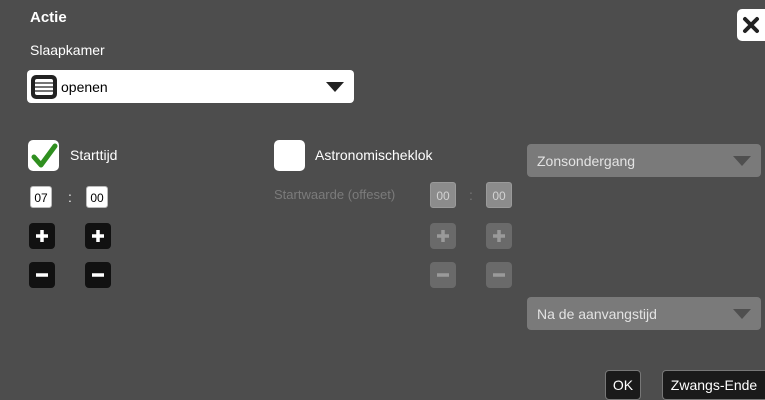 The height and width of the screenshot is (400, 765). I want to click on time-relation-select-value: Na de aanvangstijd, so click(597, 313).